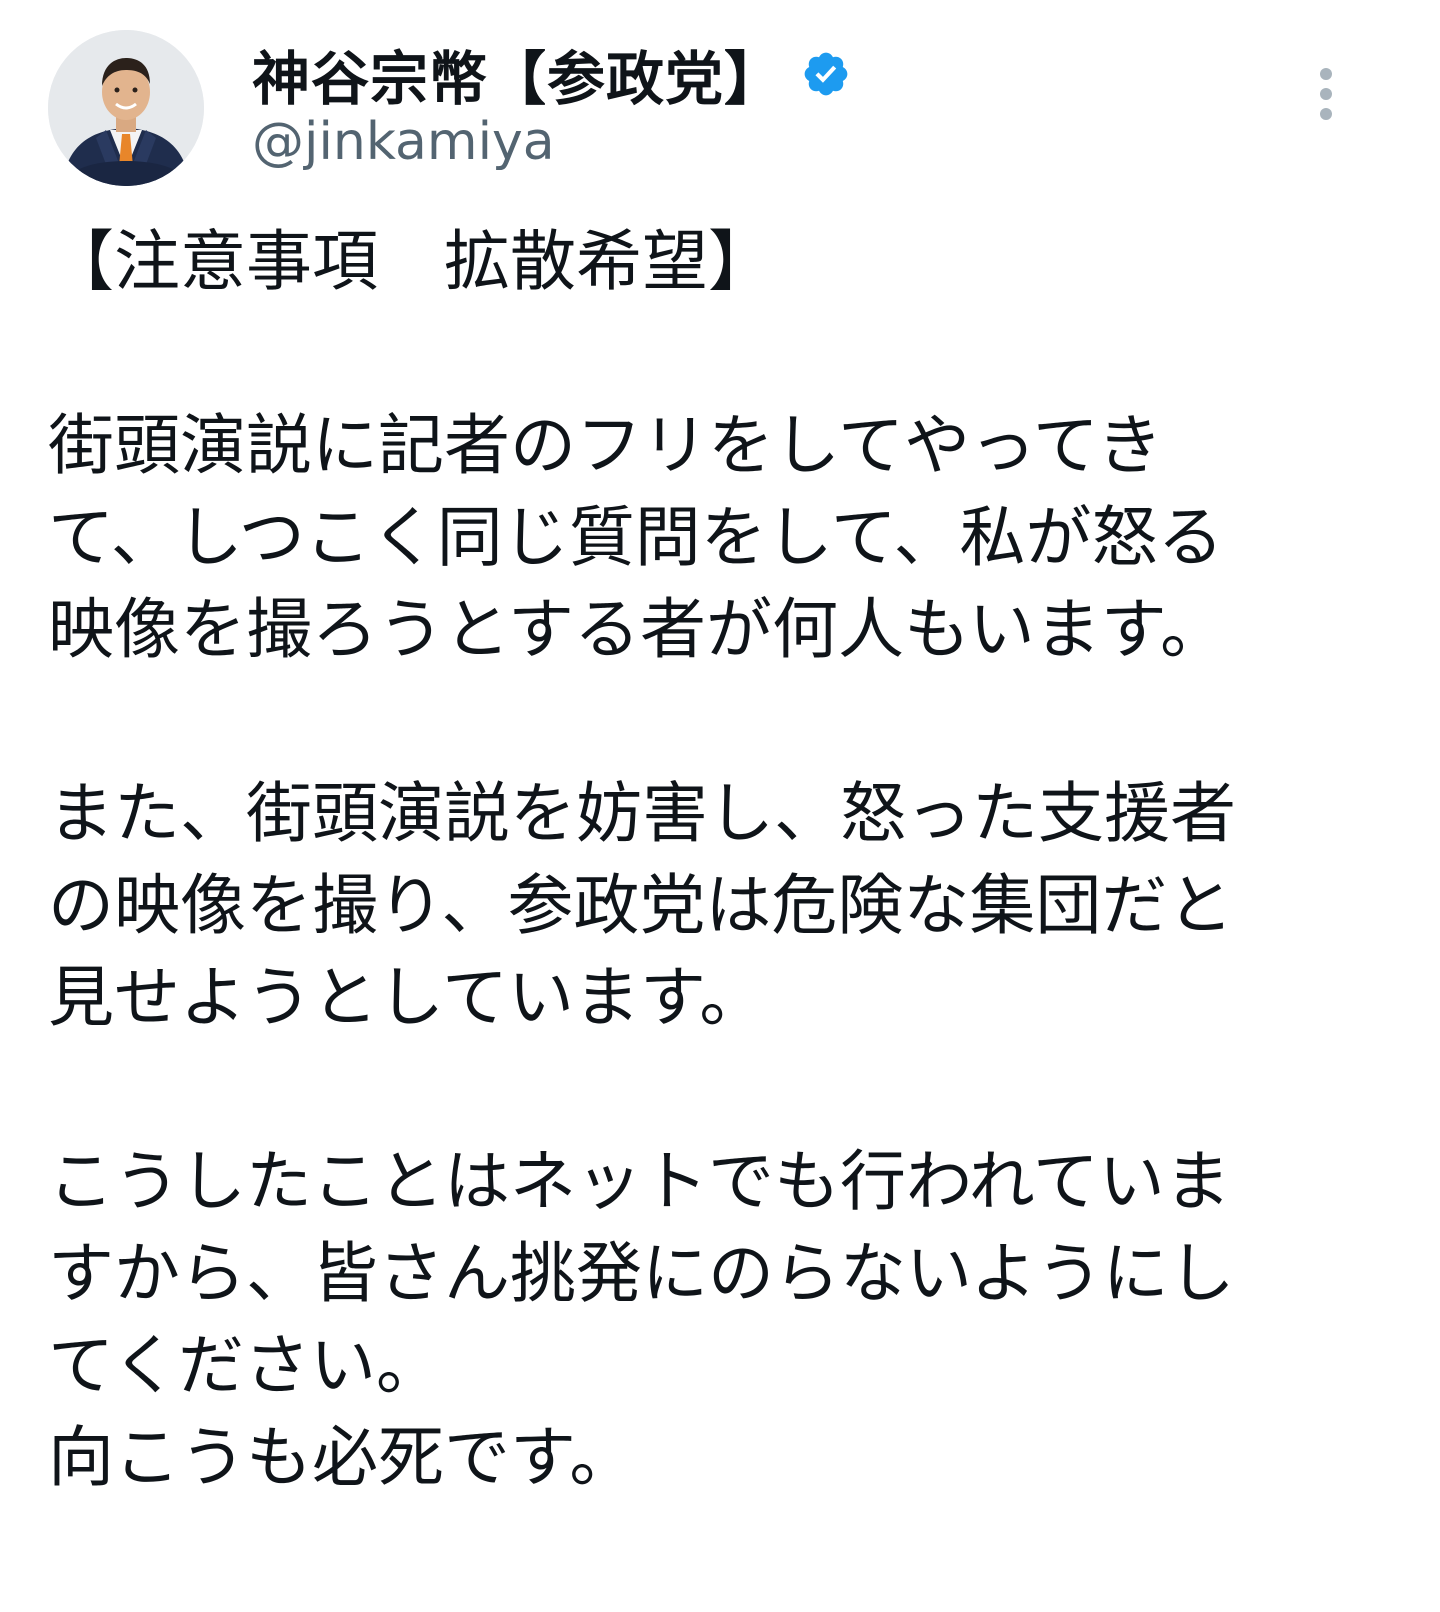 The image size is (1440, 1612). Describe the element at coordinates (605, 445) in the screenshot. I see `tweet-line: 街頭演説に記者のフリをしてやってき` at that location.